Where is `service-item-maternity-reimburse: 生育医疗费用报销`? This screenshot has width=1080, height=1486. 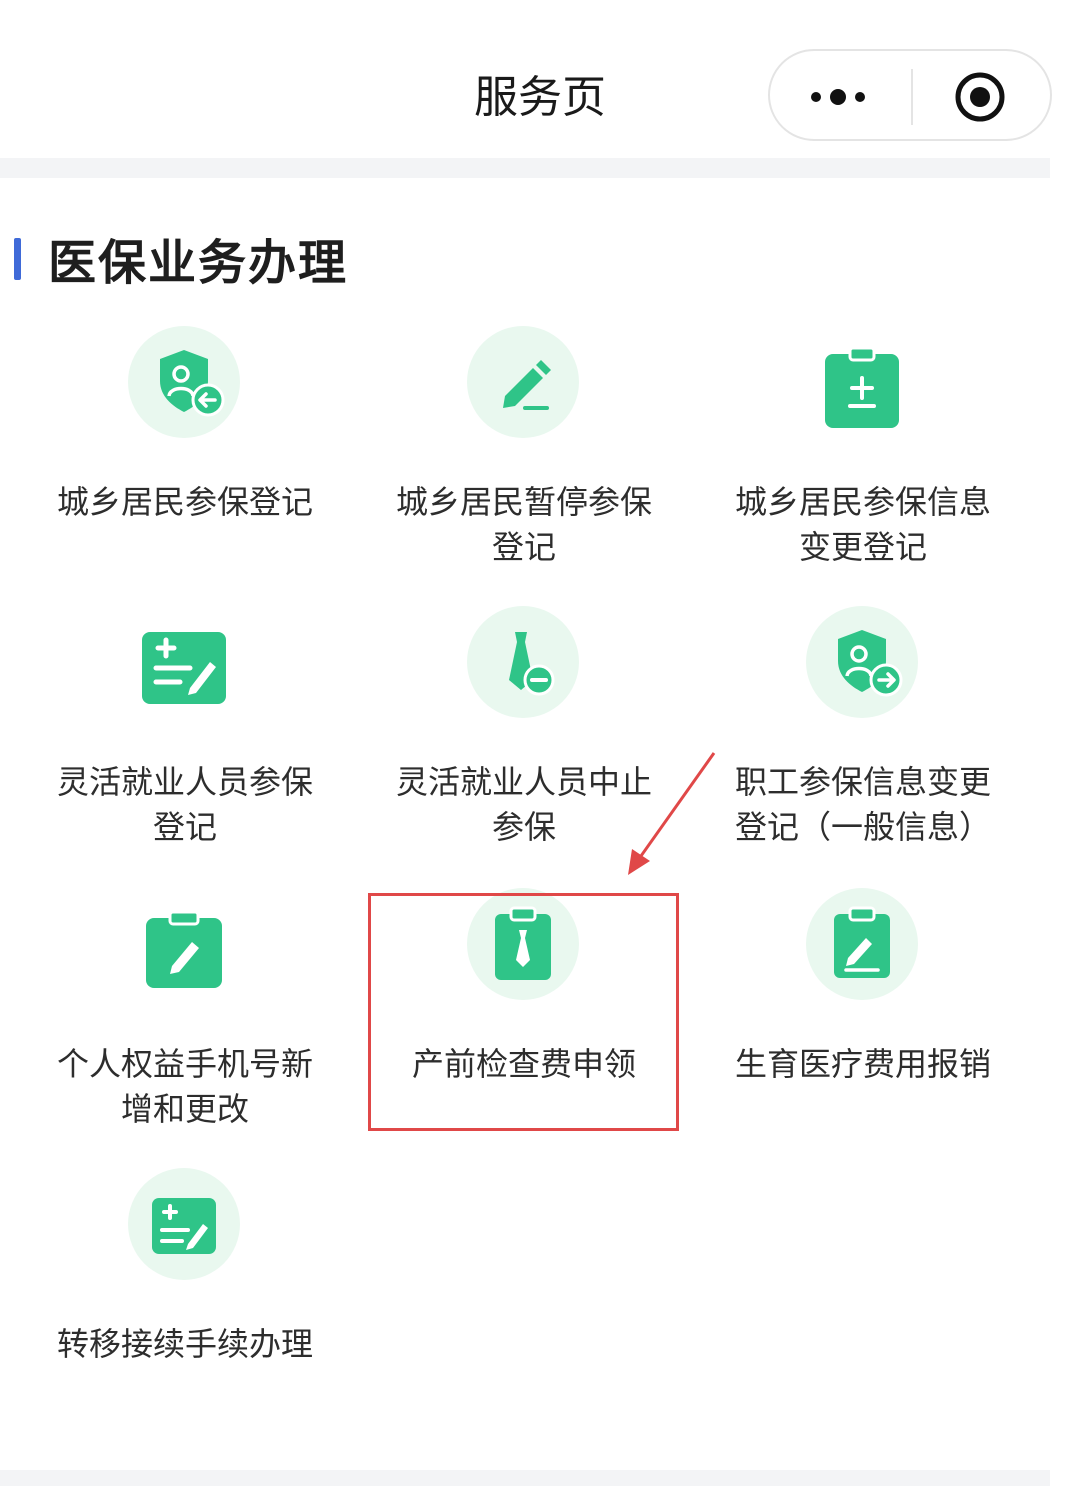 service-item-maternity-reimburse: 生育医疗费用报销 is located at coordinates (862, 1024).